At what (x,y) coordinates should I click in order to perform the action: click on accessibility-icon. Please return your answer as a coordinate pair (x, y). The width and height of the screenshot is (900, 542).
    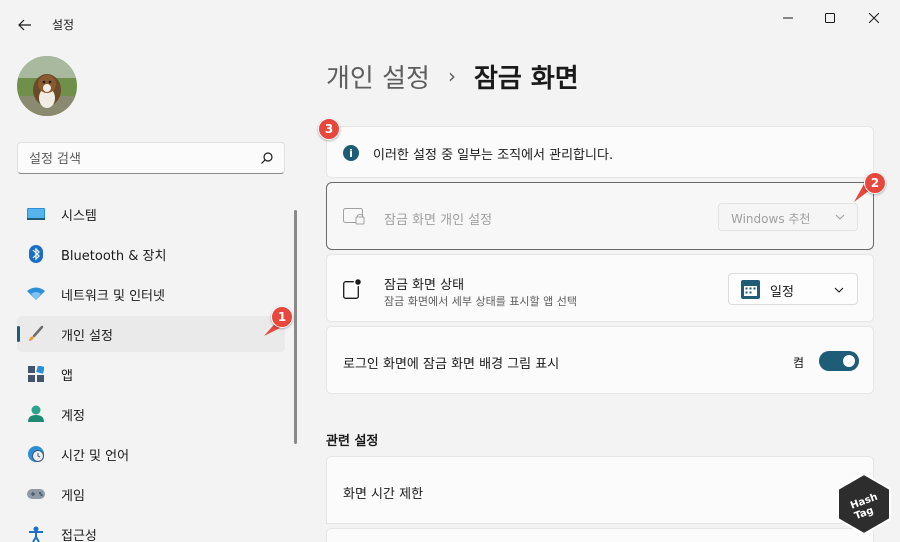
    Looking at the image, I should click on (36, 533).